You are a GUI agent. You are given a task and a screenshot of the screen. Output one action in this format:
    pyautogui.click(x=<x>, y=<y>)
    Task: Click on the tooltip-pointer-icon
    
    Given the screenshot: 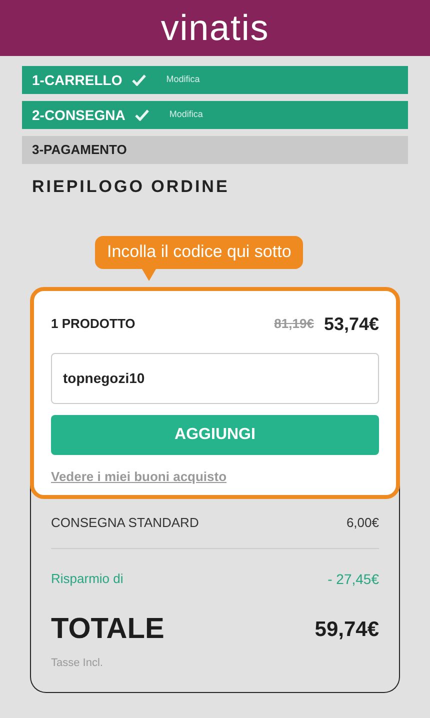 What is the action you would take?
    pyautogui.click(x=149, y=274)
    